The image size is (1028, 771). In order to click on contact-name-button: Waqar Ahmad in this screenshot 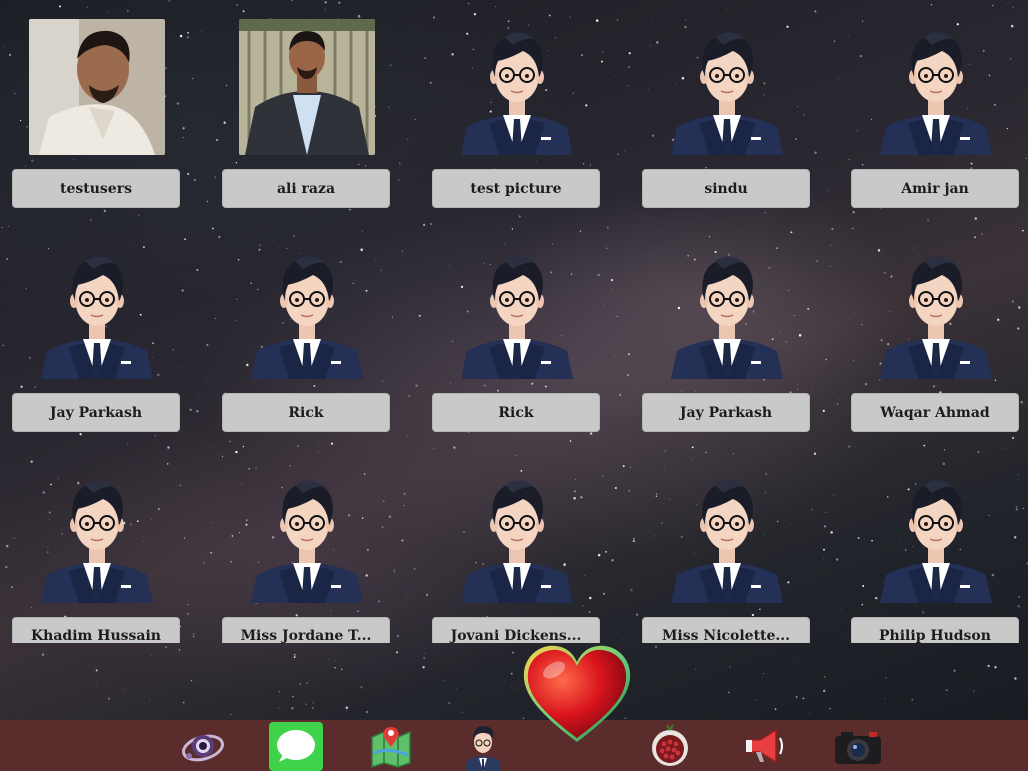, I will do `click(935, 412)`.